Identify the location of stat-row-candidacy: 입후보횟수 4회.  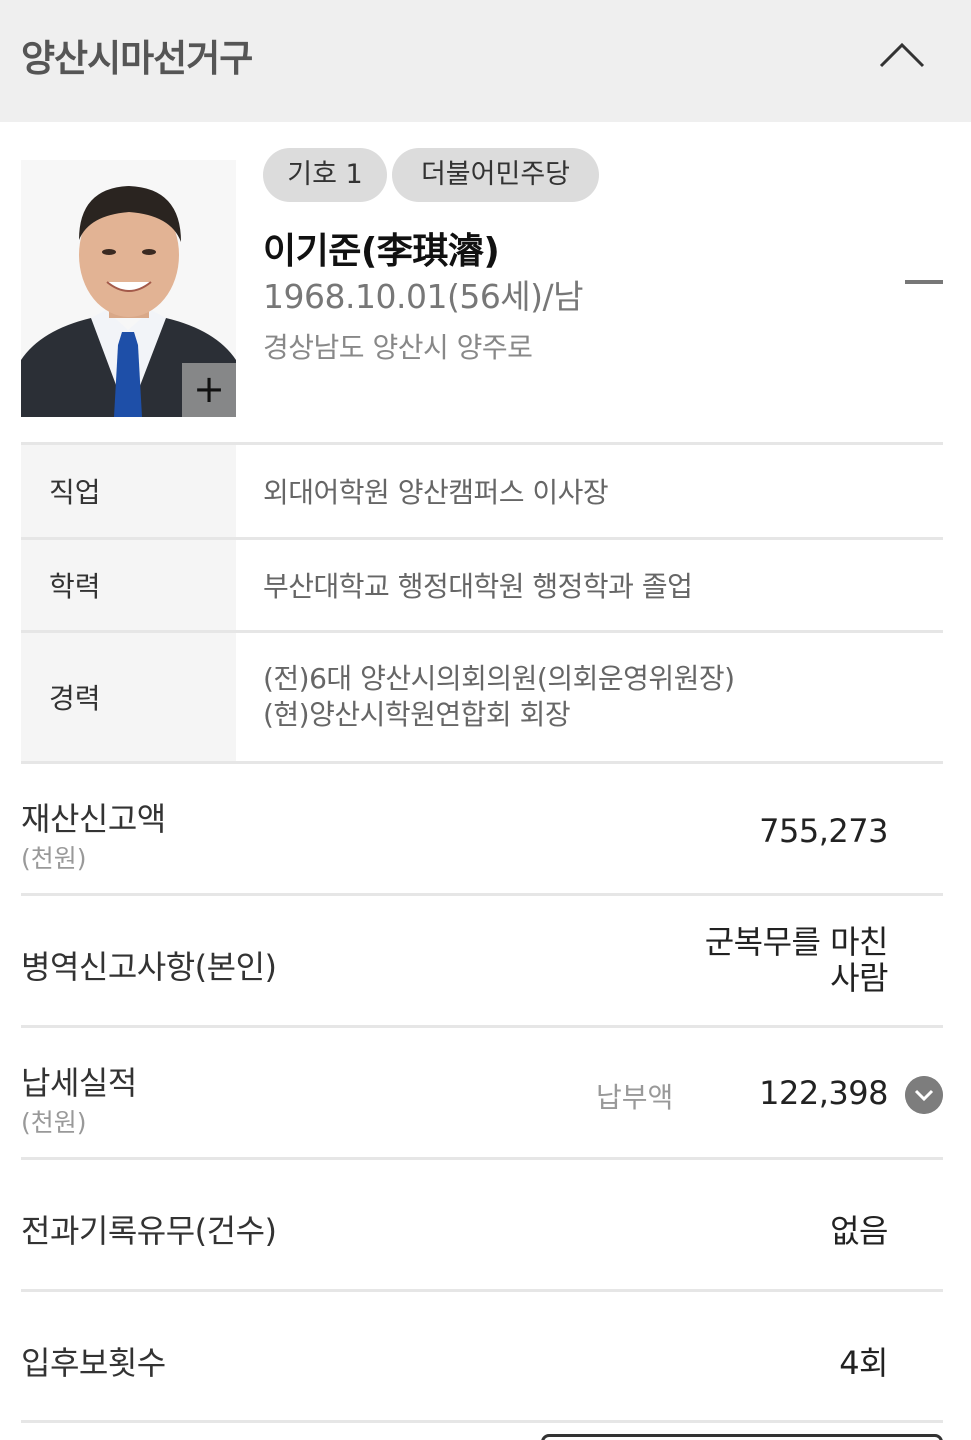
(482, 1354).